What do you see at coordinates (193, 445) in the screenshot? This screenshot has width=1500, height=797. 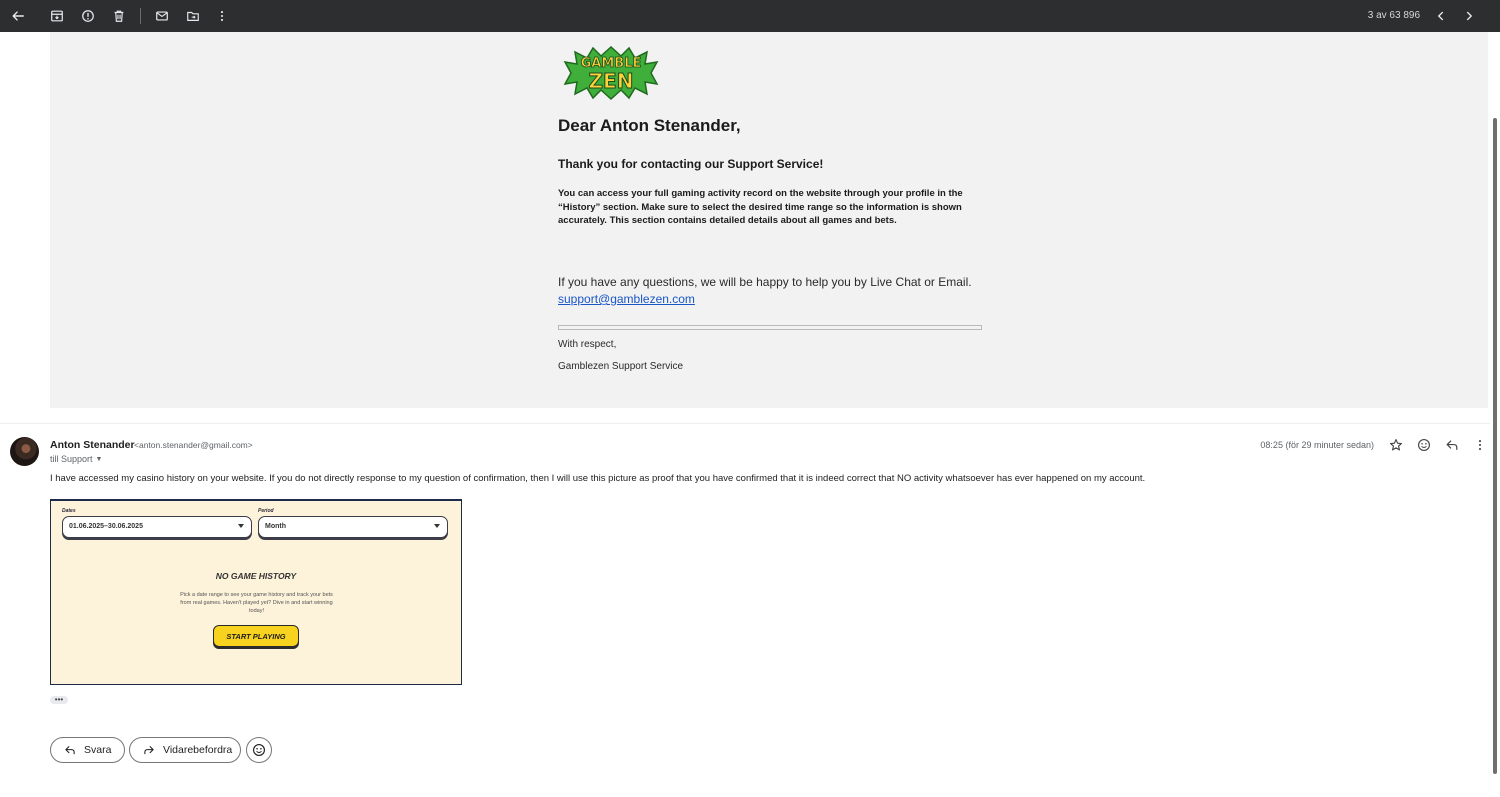 I see `sender-email: <anton.stenander@gmail.com>` at bounding box center [193, 445].